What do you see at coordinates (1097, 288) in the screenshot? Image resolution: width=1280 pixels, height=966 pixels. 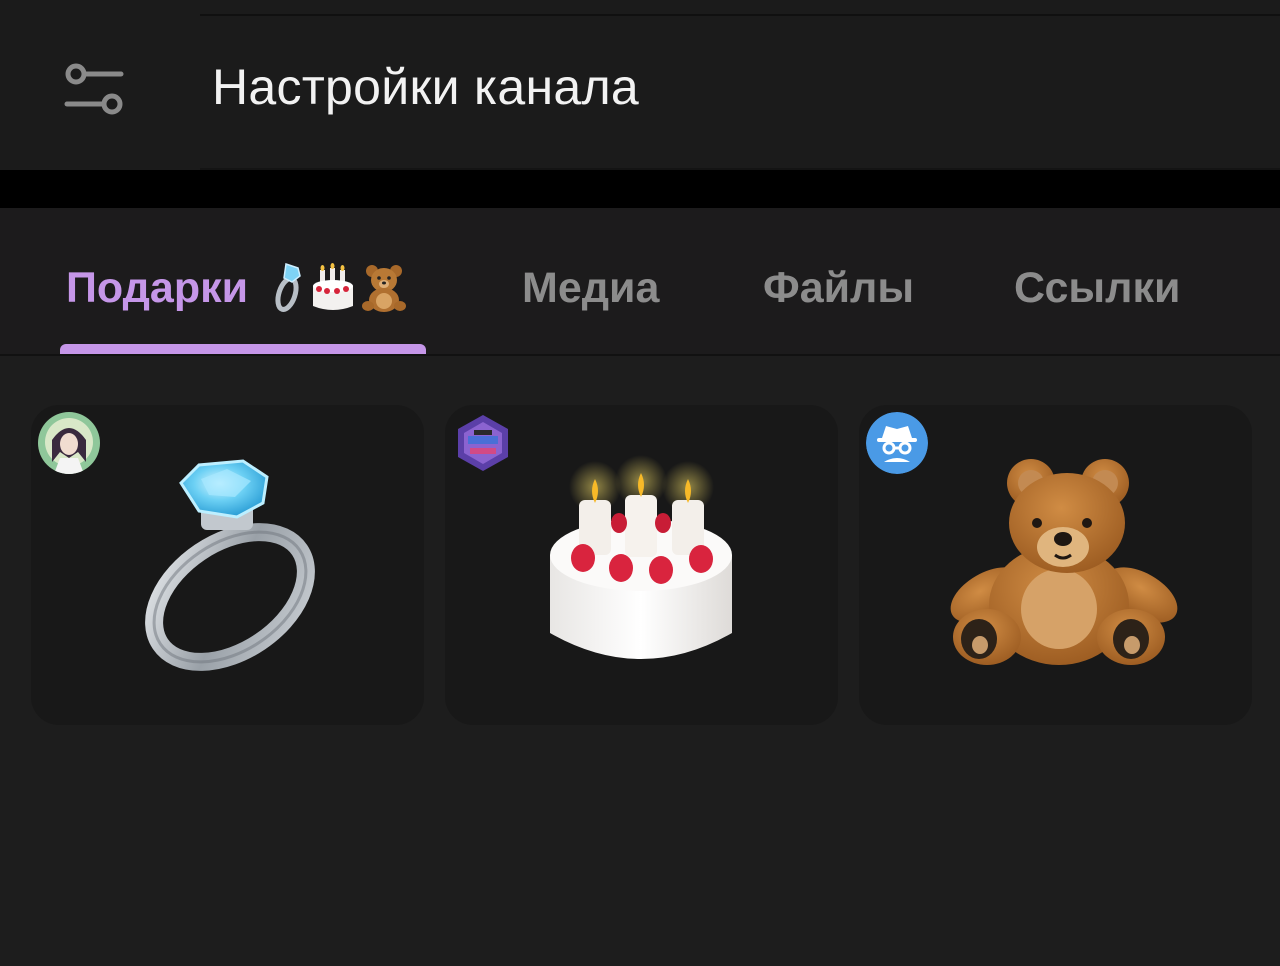 I see `tab-links: Ссылки` at bounding box center [1097, 288].